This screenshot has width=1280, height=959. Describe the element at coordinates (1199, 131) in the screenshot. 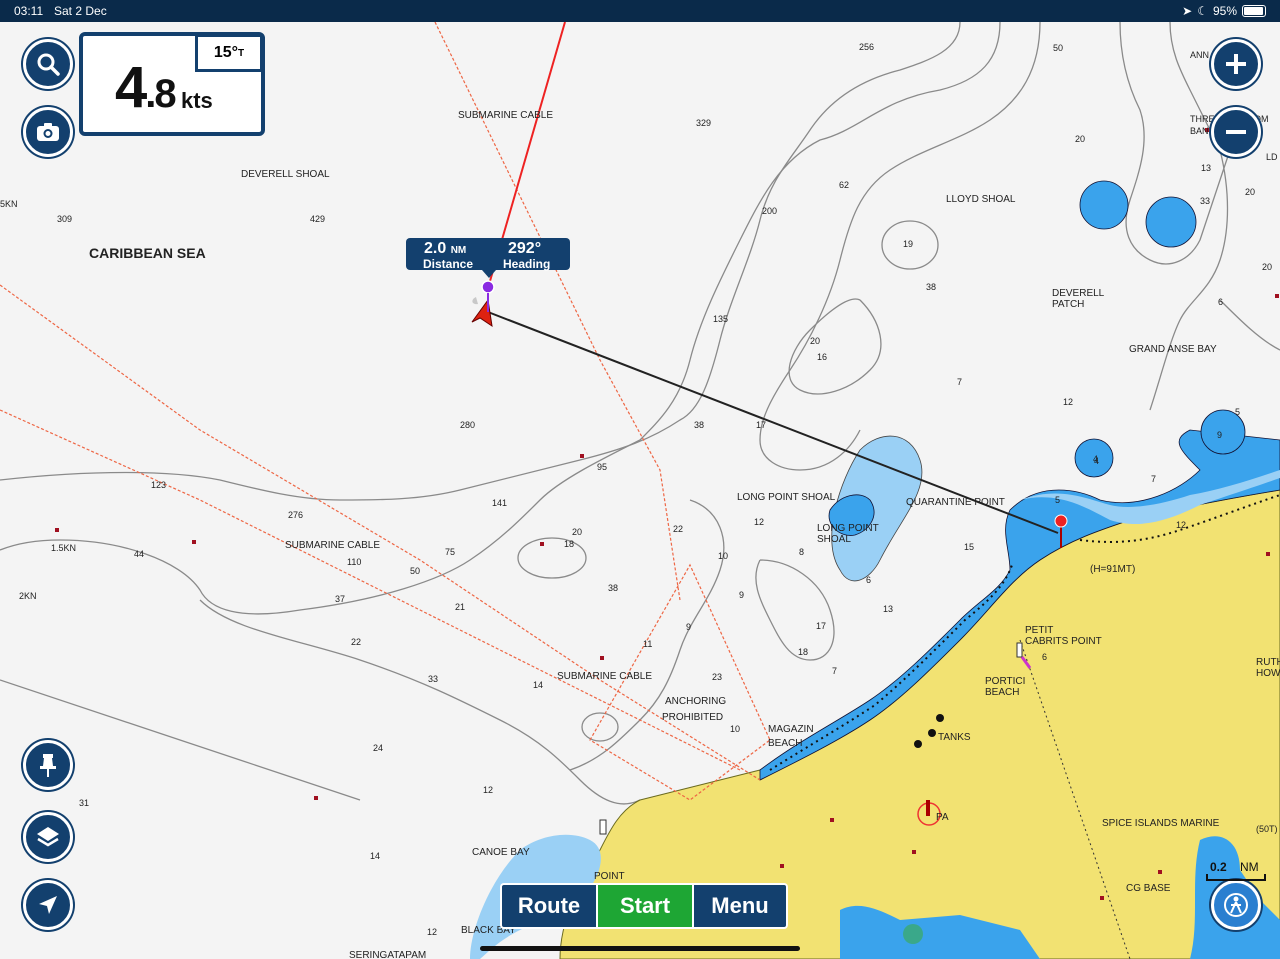

I see `label-three-ban: BAN` at that location.